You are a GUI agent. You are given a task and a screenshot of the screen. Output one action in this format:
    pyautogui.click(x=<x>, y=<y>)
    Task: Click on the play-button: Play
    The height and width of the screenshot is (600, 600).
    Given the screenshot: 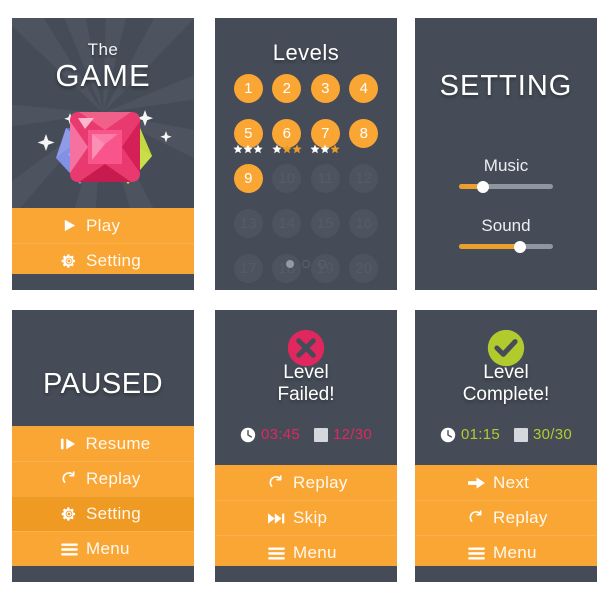 What is the action you would take?
    pyautogui.click(x=103, y=225)
    